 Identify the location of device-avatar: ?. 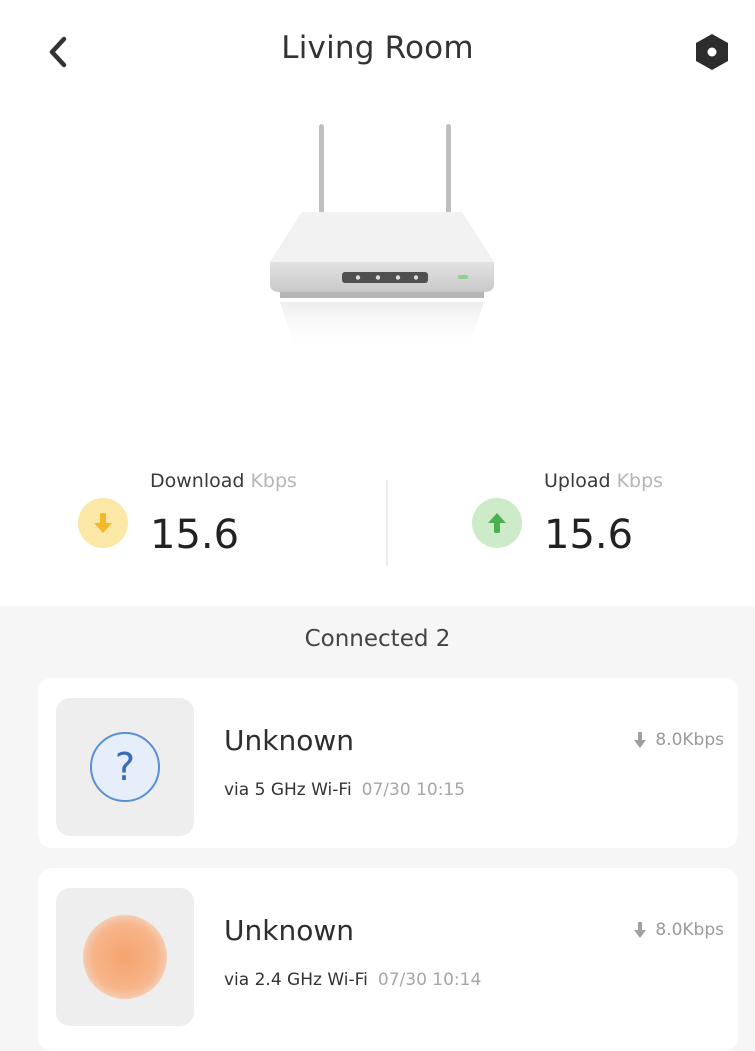
(125, 767).